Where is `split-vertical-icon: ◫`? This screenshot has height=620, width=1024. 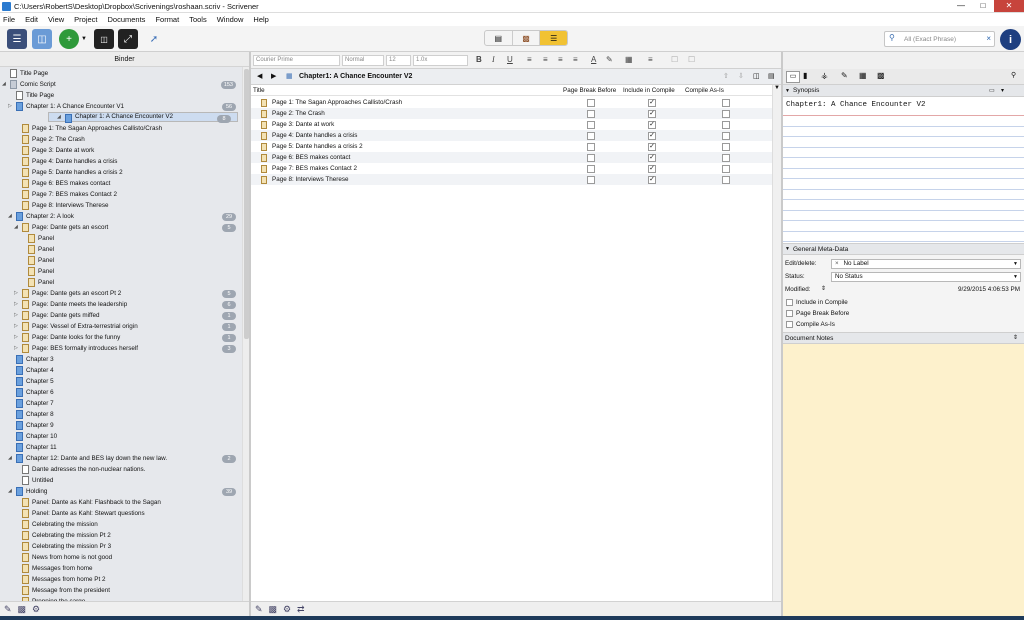
split-vertical-icon: ◫ is located at coordinates (756, 76).